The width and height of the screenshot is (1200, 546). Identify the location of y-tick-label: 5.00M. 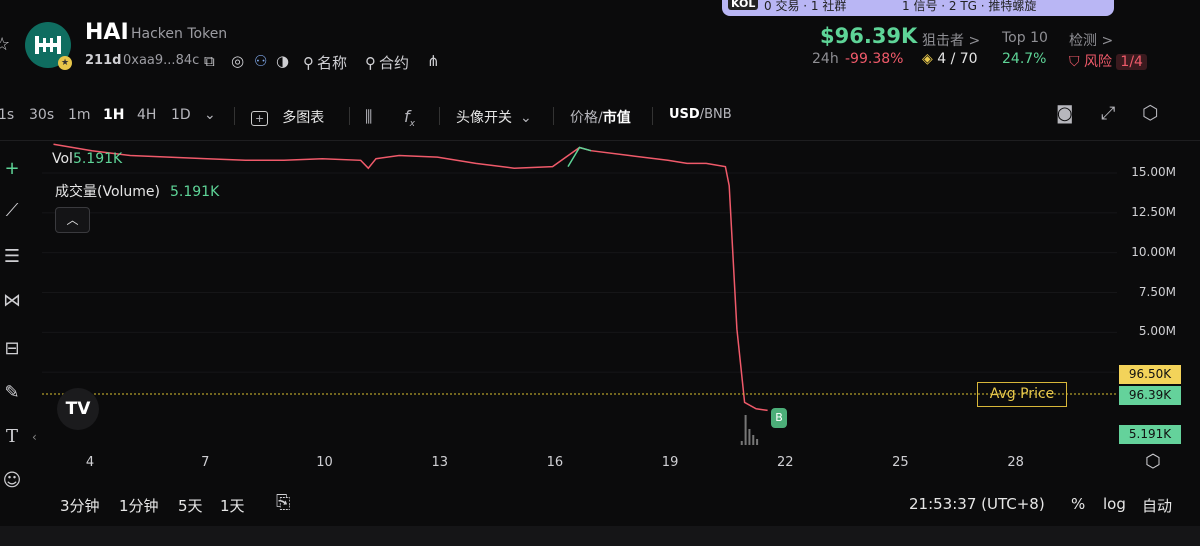
(1157, 331).